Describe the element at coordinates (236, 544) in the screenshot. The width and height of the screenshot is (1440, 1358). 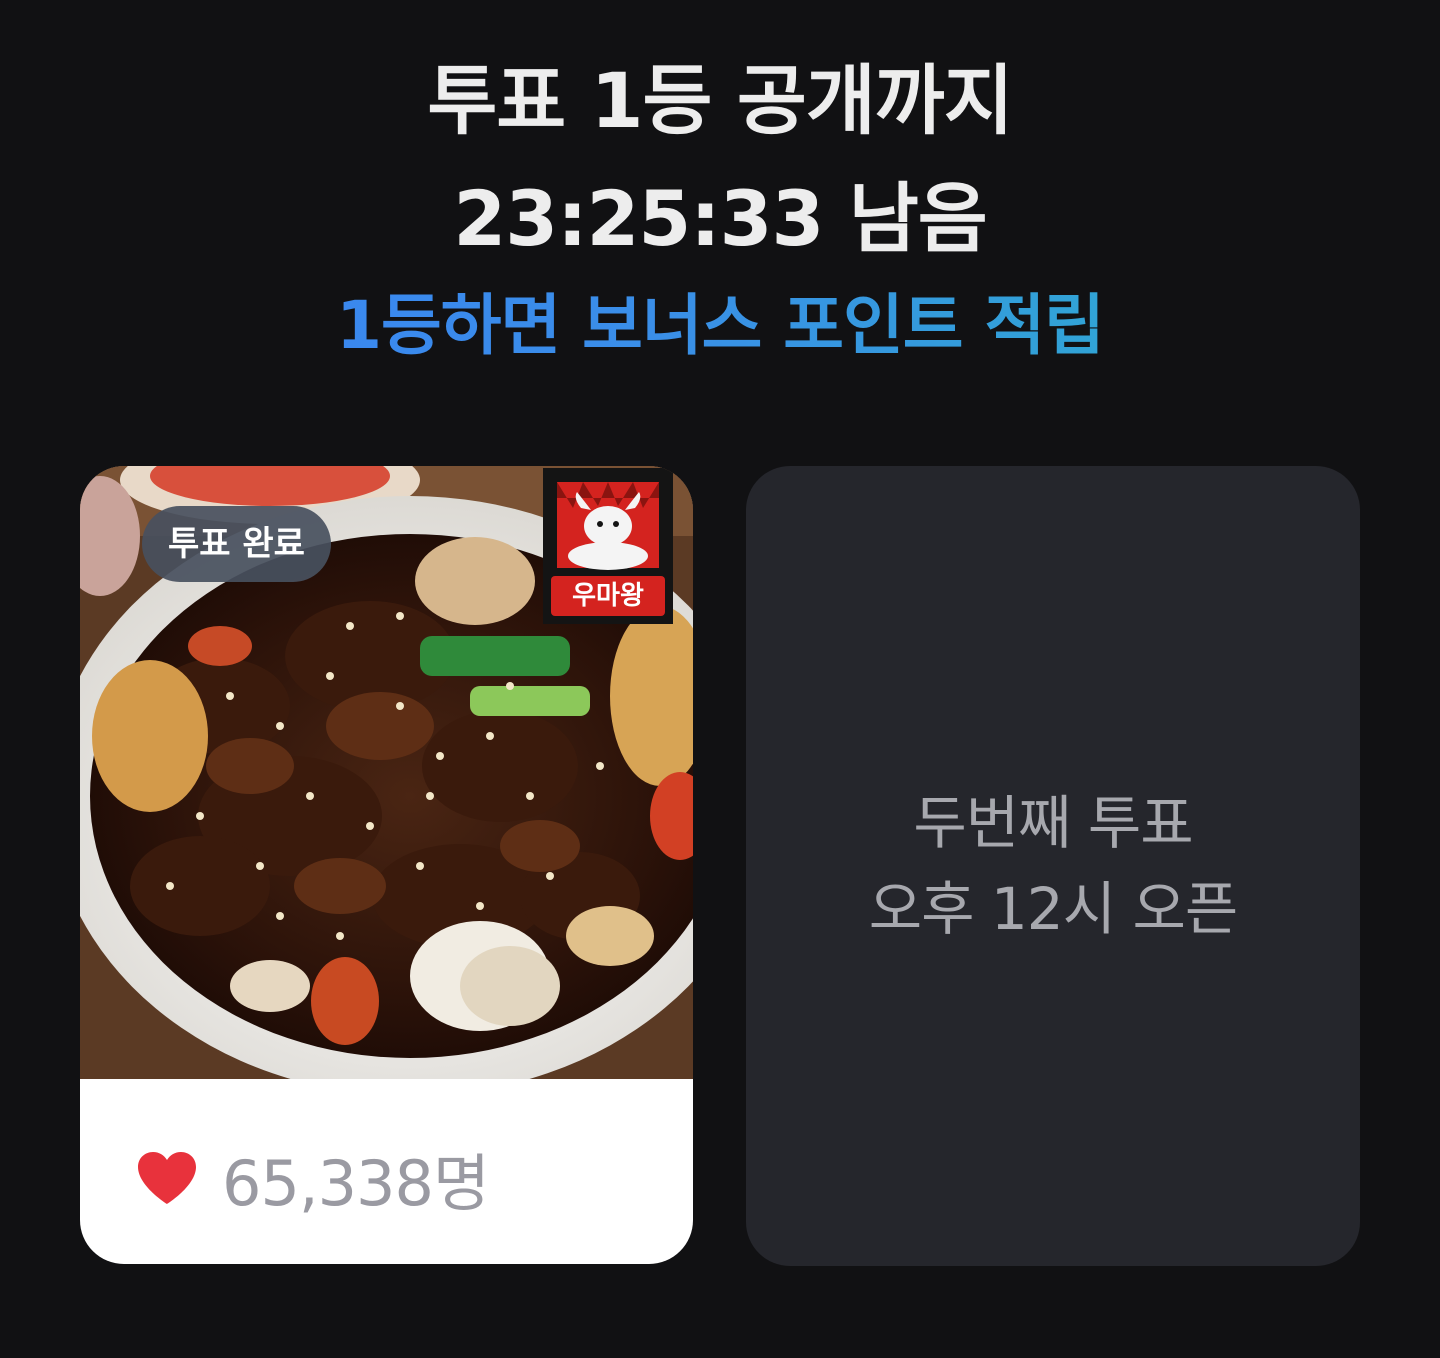
I see `vote-complete-badge: 투표 완료` at that location.